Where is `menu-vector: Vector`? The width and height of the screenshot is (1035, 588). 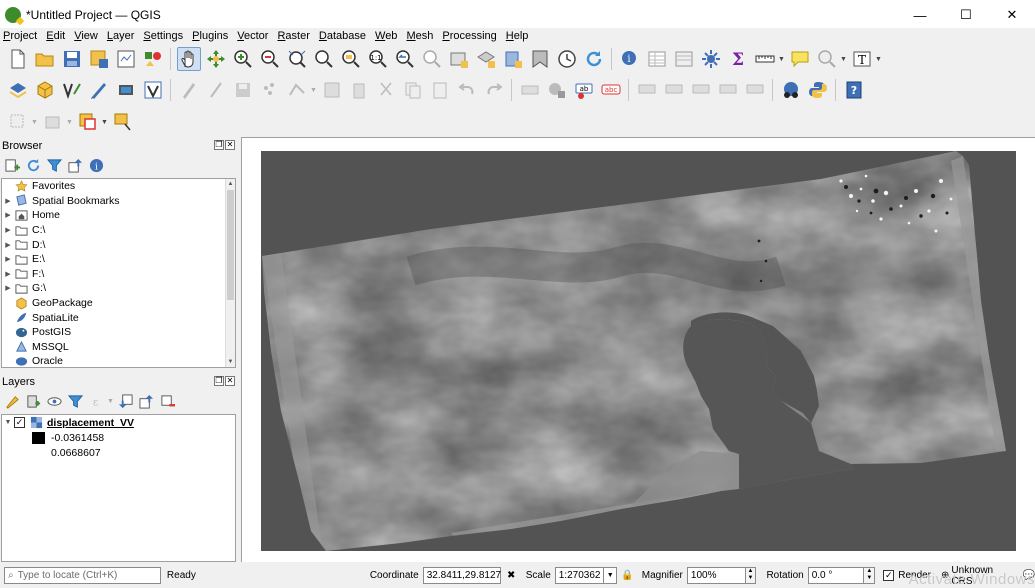 menu-vector: Vector is located at coordinates (252, 36).